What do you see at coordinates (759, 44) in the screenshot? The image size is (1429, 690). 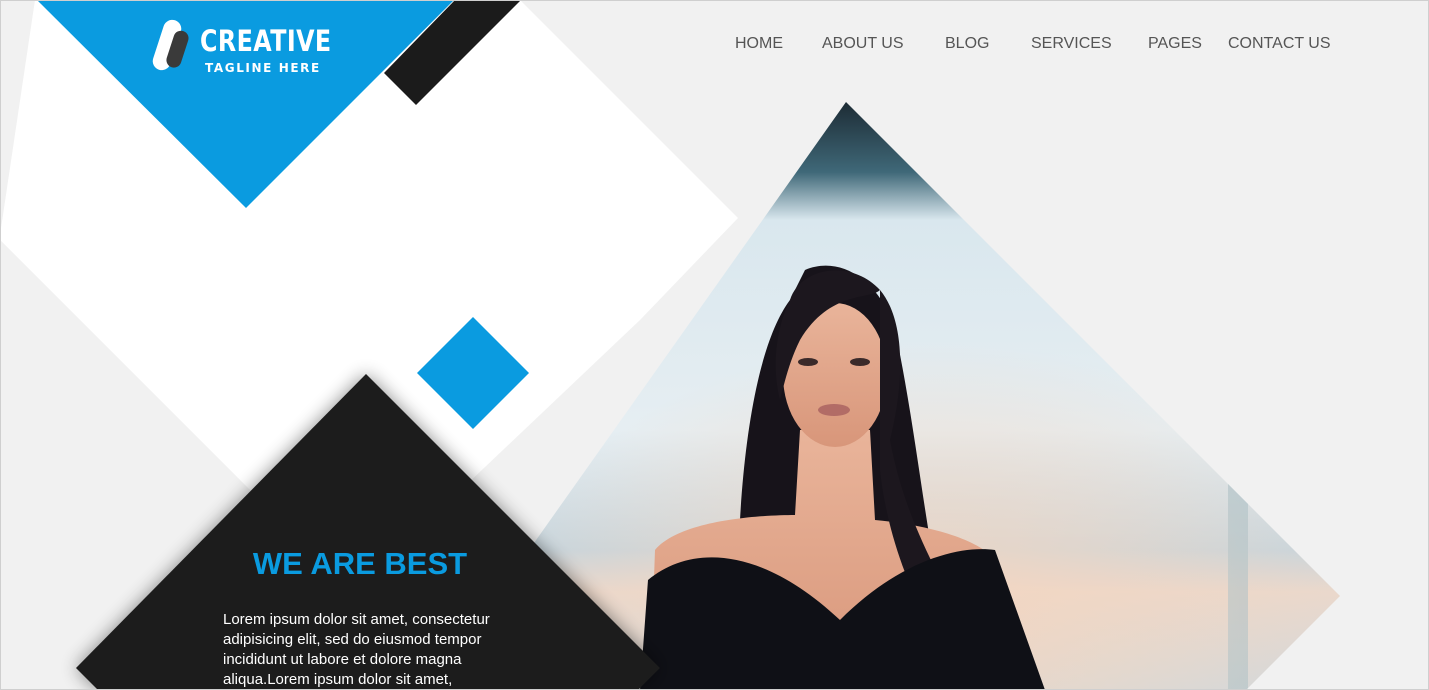 I see `nav-home: HOME` at bounding box center [759, 44].